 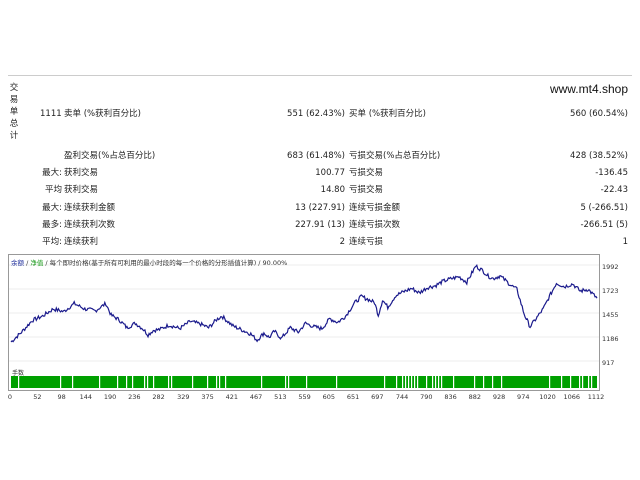 What do you see at coordinates (474, 397) in the screenshot?
I see `x-tick-label: 882` at bounding box center [474, 397].